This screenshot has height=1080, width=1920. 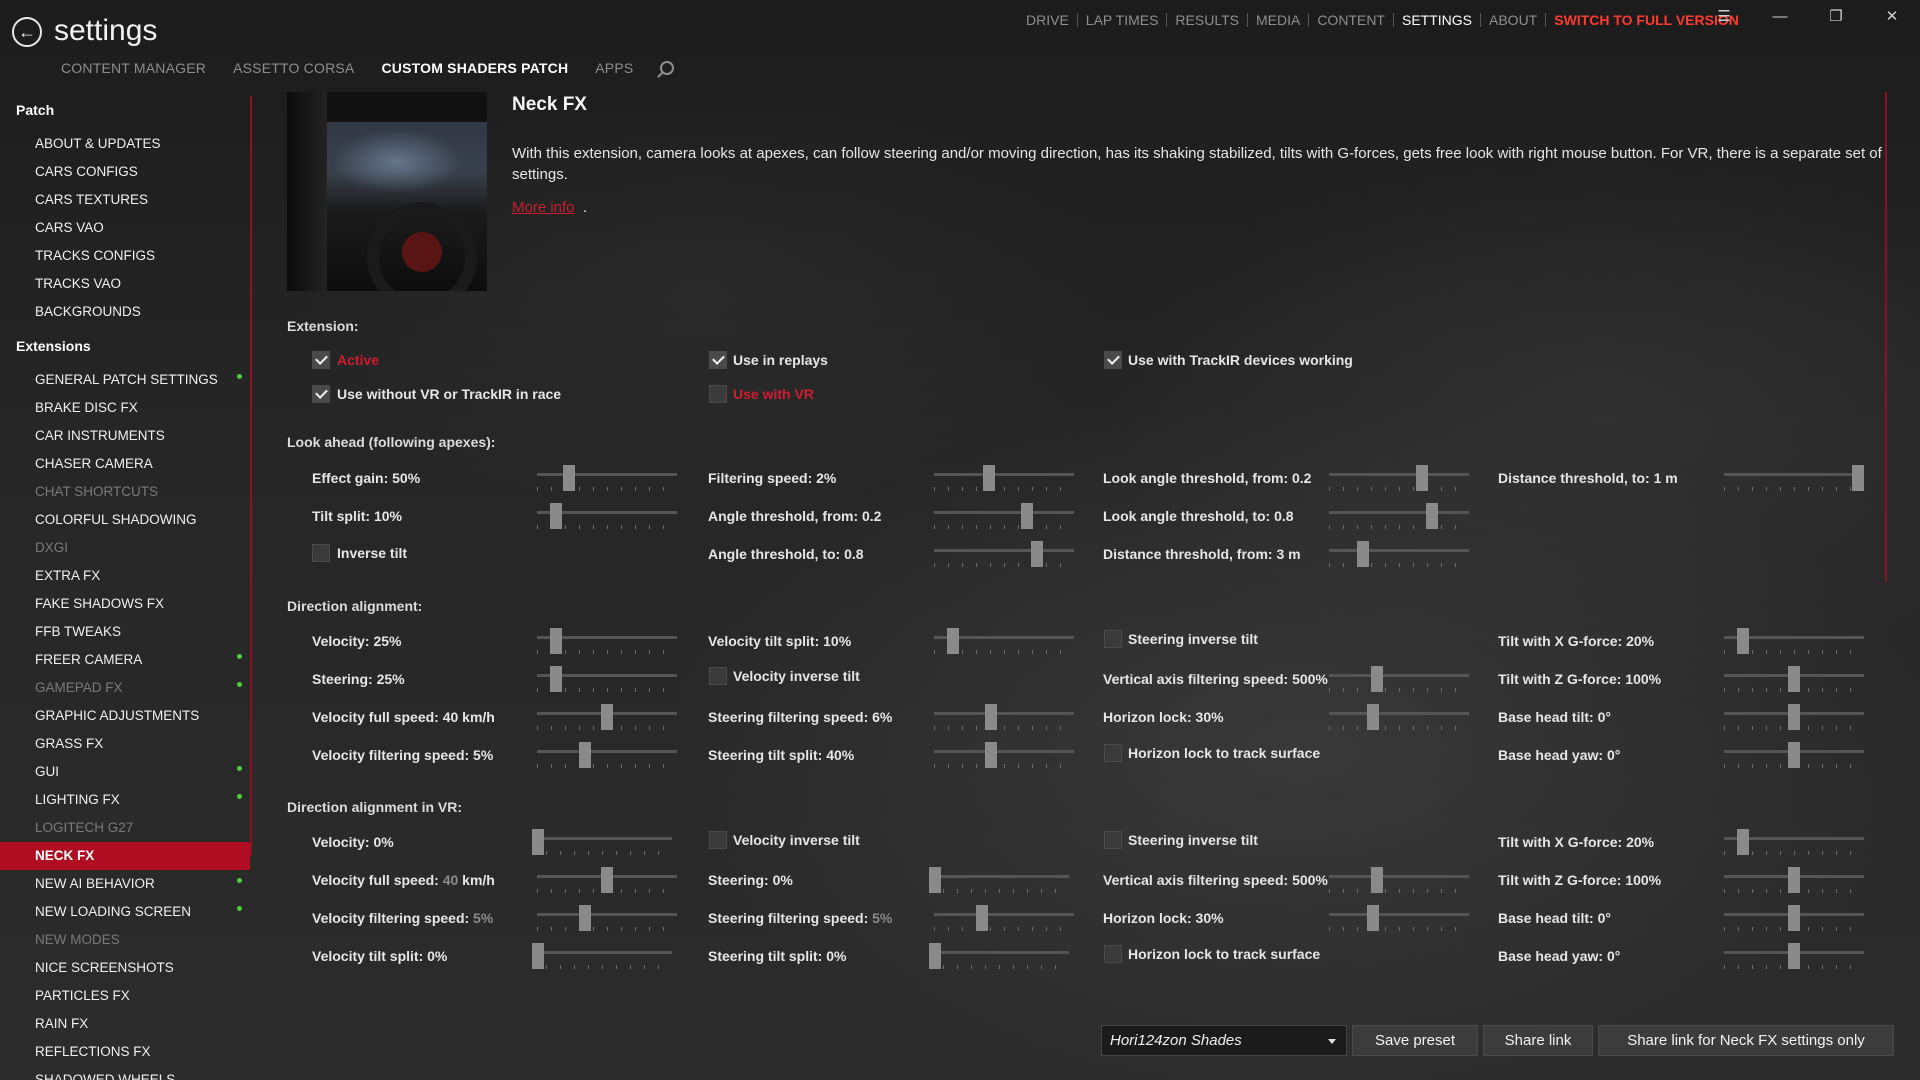 What do you see at coordinates (1886, 337) in the screenshot?
I see `content-scroll-indicator` at bounding box center [1886, 337].